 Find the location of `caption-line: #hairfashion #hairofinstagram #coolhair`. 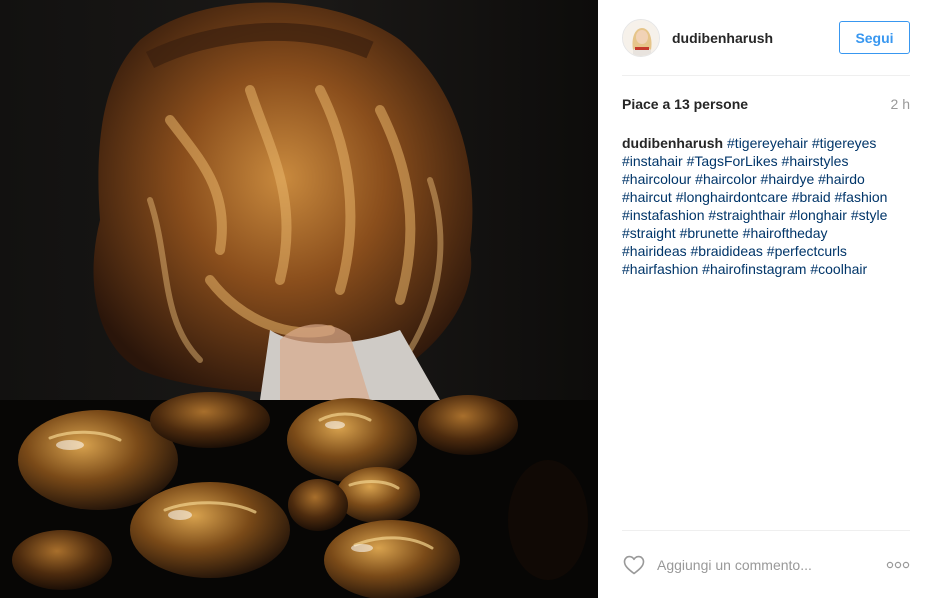

caption-line: #hairfashion #hairofinstagram #coolhair is located at coordinates (768, 269).